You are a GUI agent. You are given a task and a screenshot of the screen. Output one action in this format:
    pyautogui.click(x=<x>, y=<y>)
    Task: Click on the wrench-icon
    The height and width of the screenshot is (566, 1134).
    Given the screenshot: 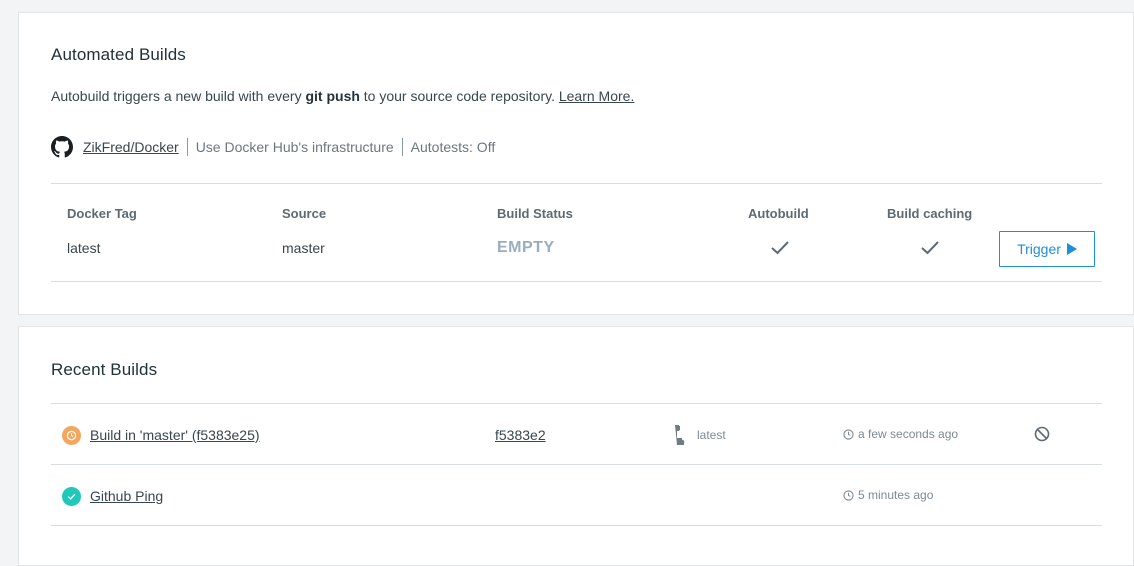 What is the action you would take?
    pyautogui.click(x=680, y=435)
    